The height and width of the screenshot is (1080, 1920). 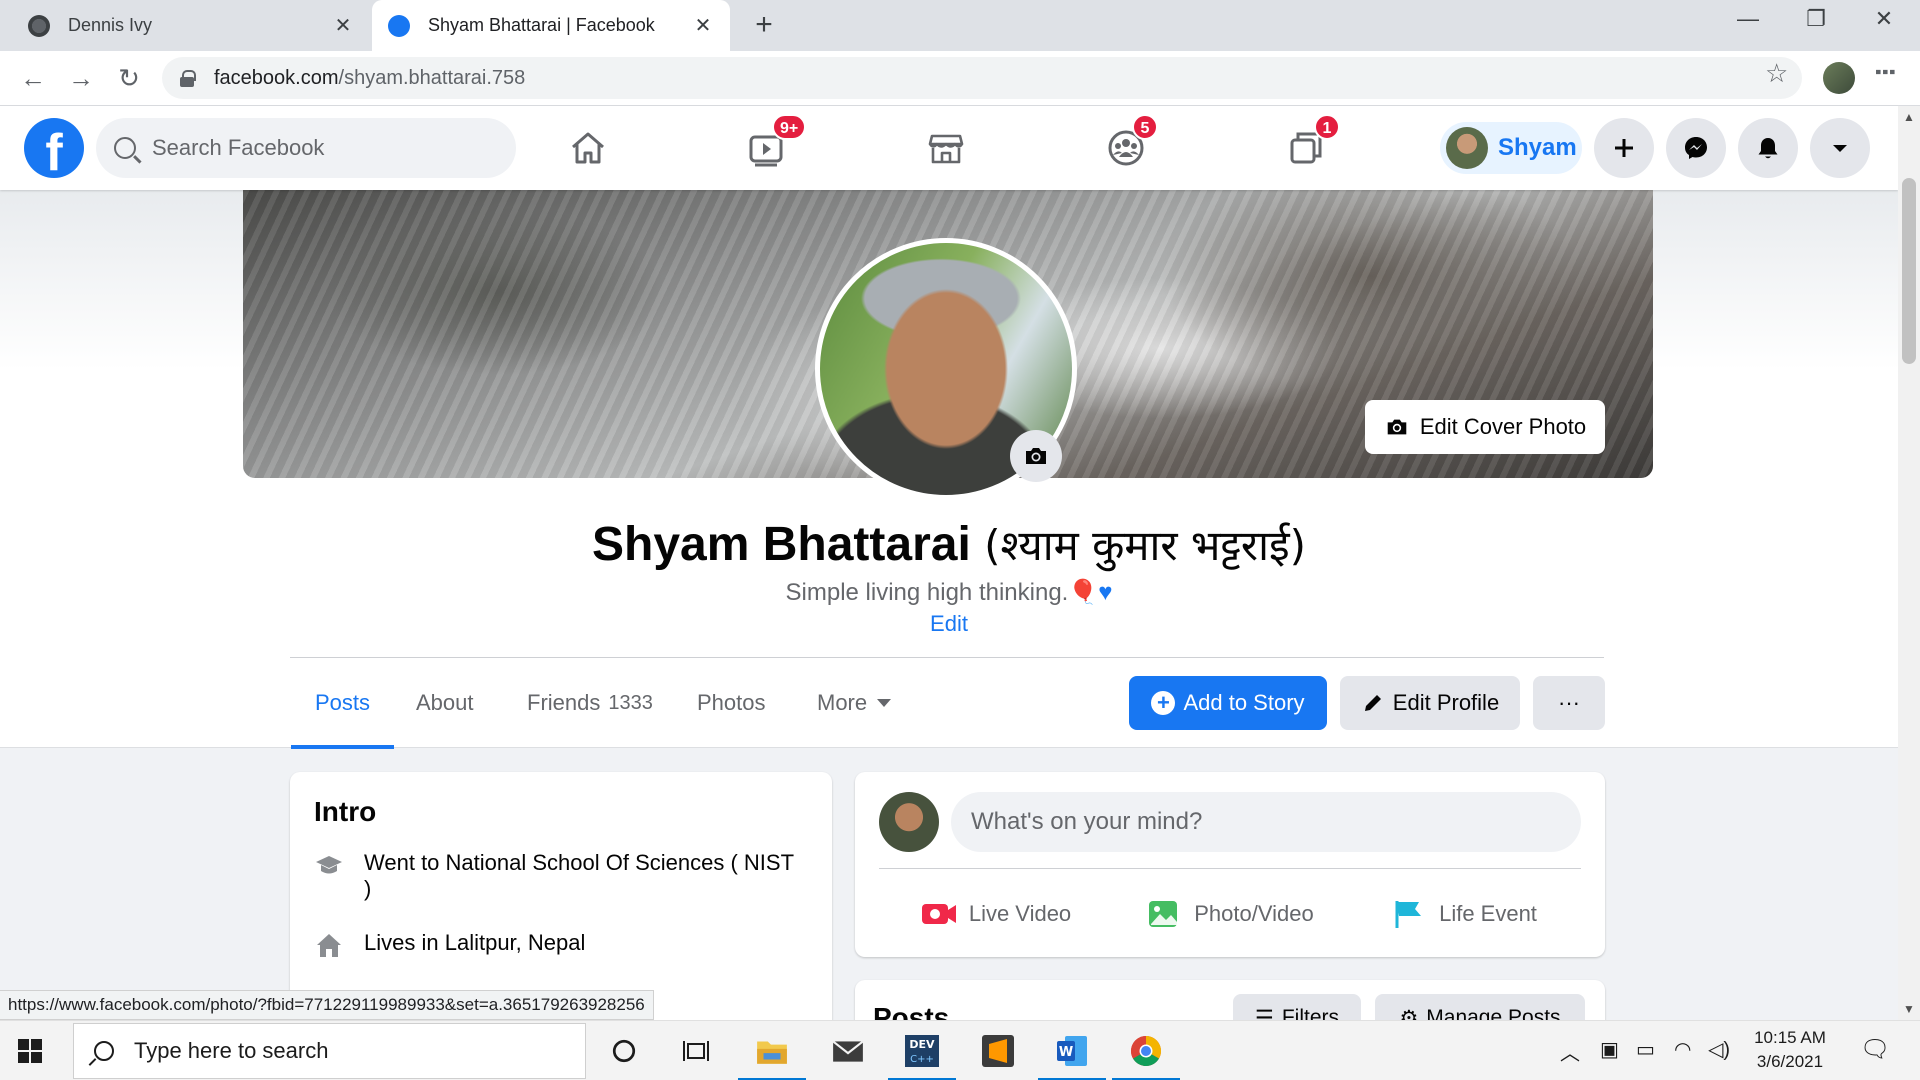 What do you see at coordinates (938, 914) in the screenshot?
I see `live-video-icon` at bounding box center [938, 914].